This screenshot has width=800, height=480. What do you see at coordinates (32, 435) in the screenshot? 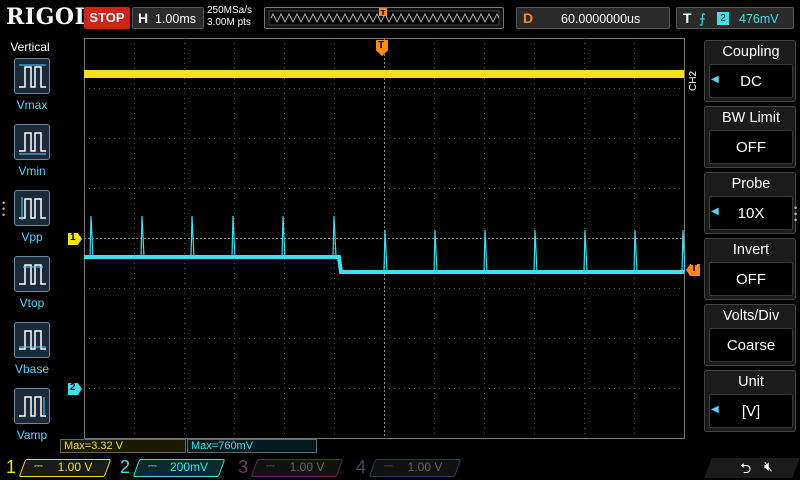
I see `meas-label: Vamp` at bounding box center [32, 435].